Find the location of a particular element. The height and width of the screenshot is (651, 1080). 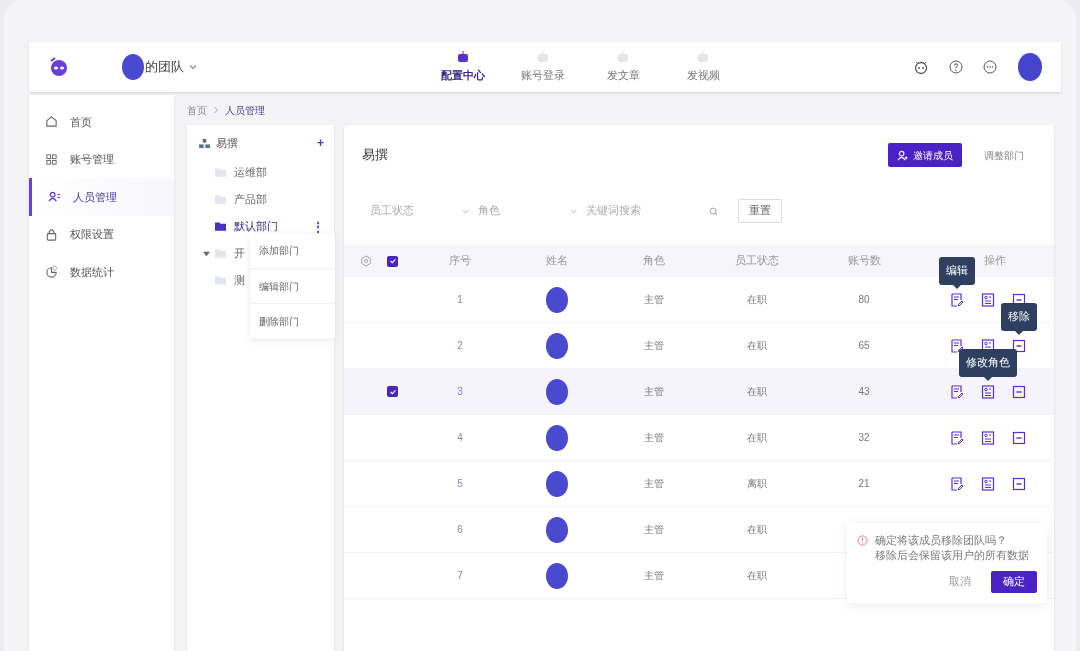

column-header: 员工状态 is located at coordinates (757, 261).